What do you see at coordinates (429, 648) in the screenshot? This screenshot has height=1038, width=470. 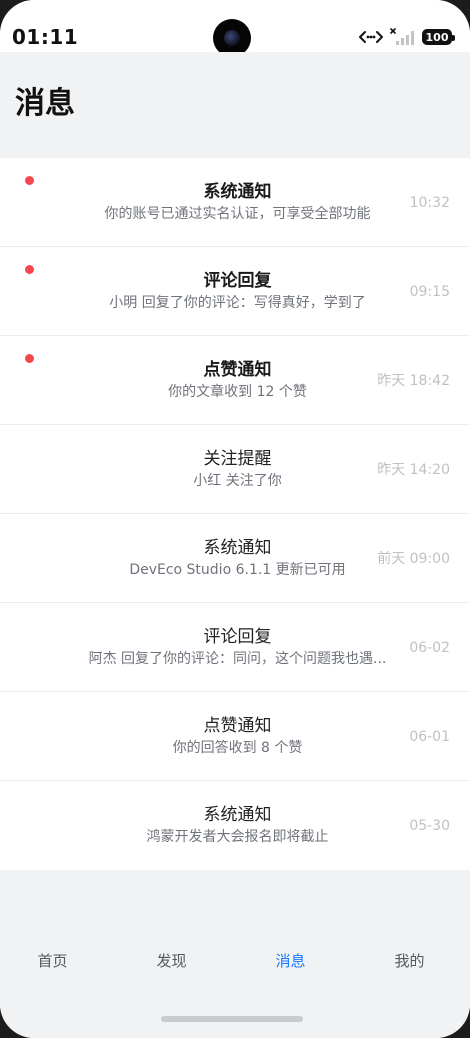 I see `message-time: 06-02` at bounding box center [429, 648].